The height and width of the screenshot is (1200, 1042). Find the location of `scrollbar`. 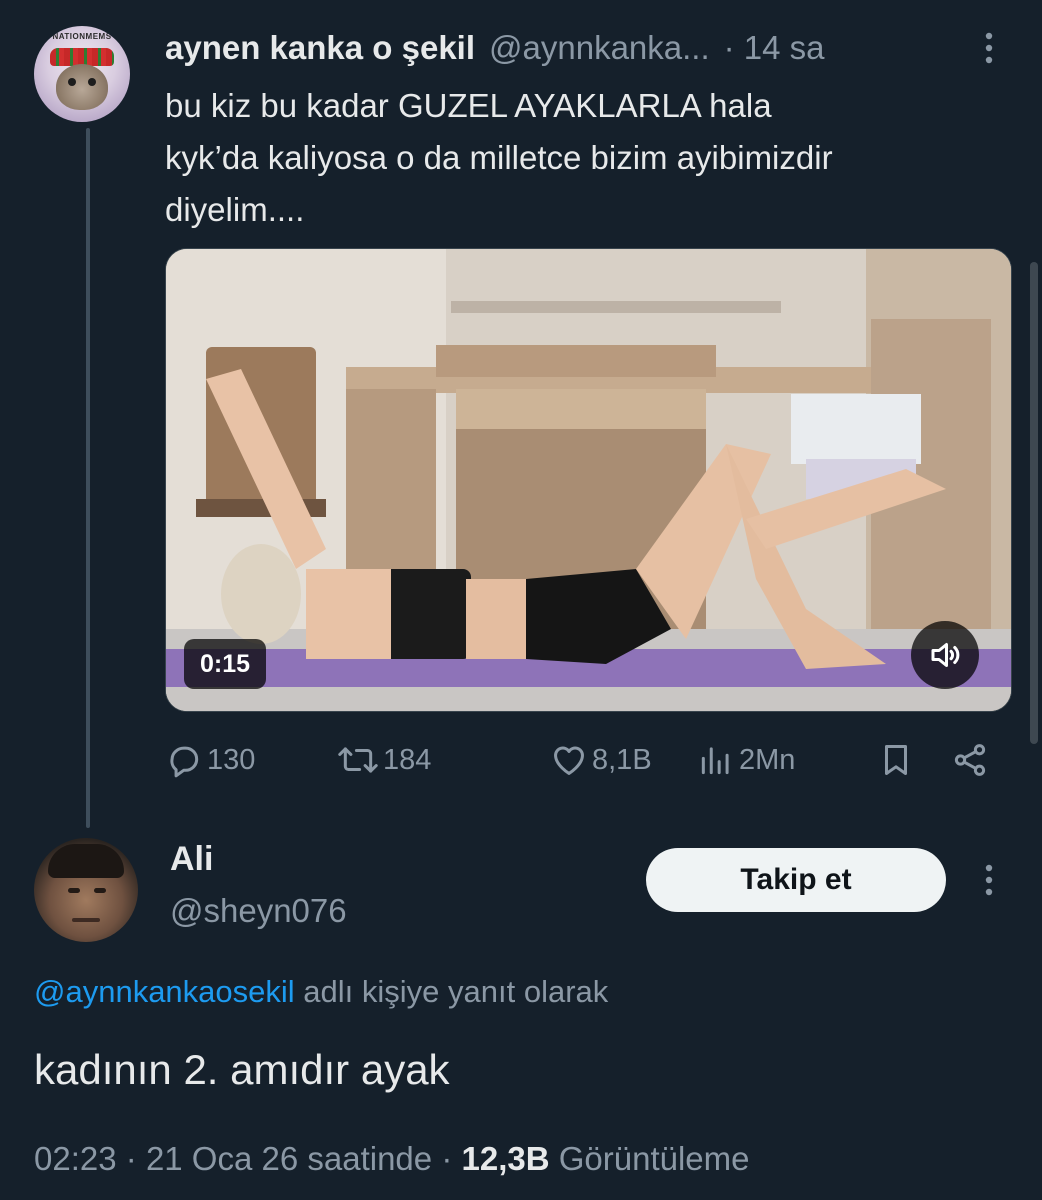

scrollbar is located at coordinates (1034, 503).